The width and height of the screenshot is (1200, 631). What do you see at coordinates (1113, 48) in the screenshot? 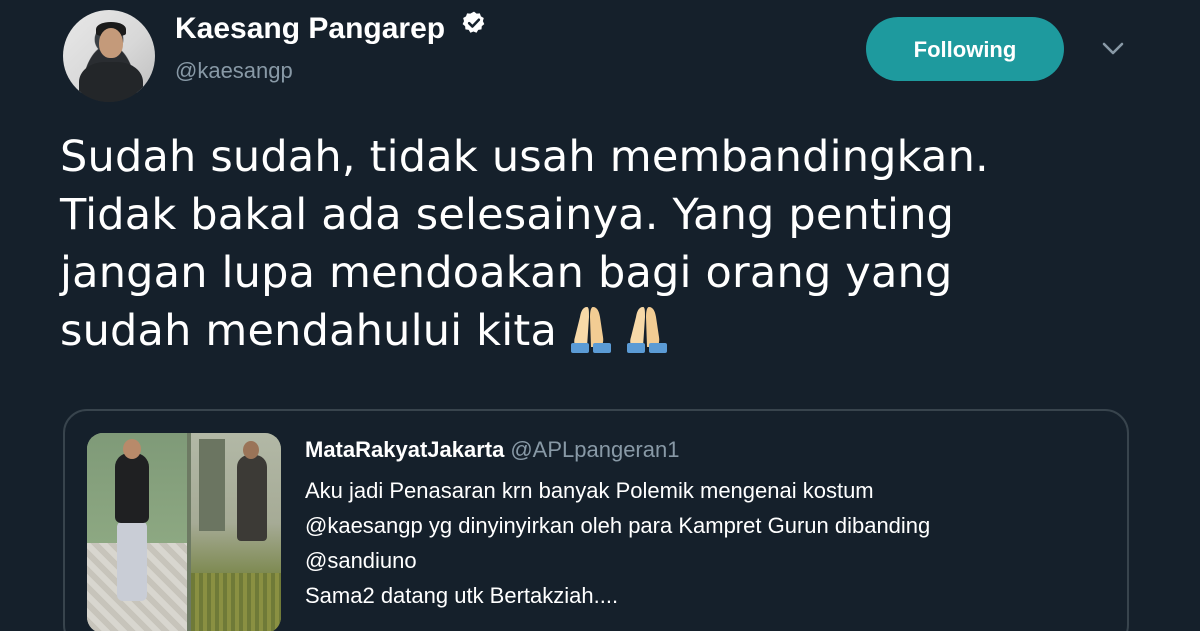
I see `chevron-down-icon` at bounding box center [1113, 48].